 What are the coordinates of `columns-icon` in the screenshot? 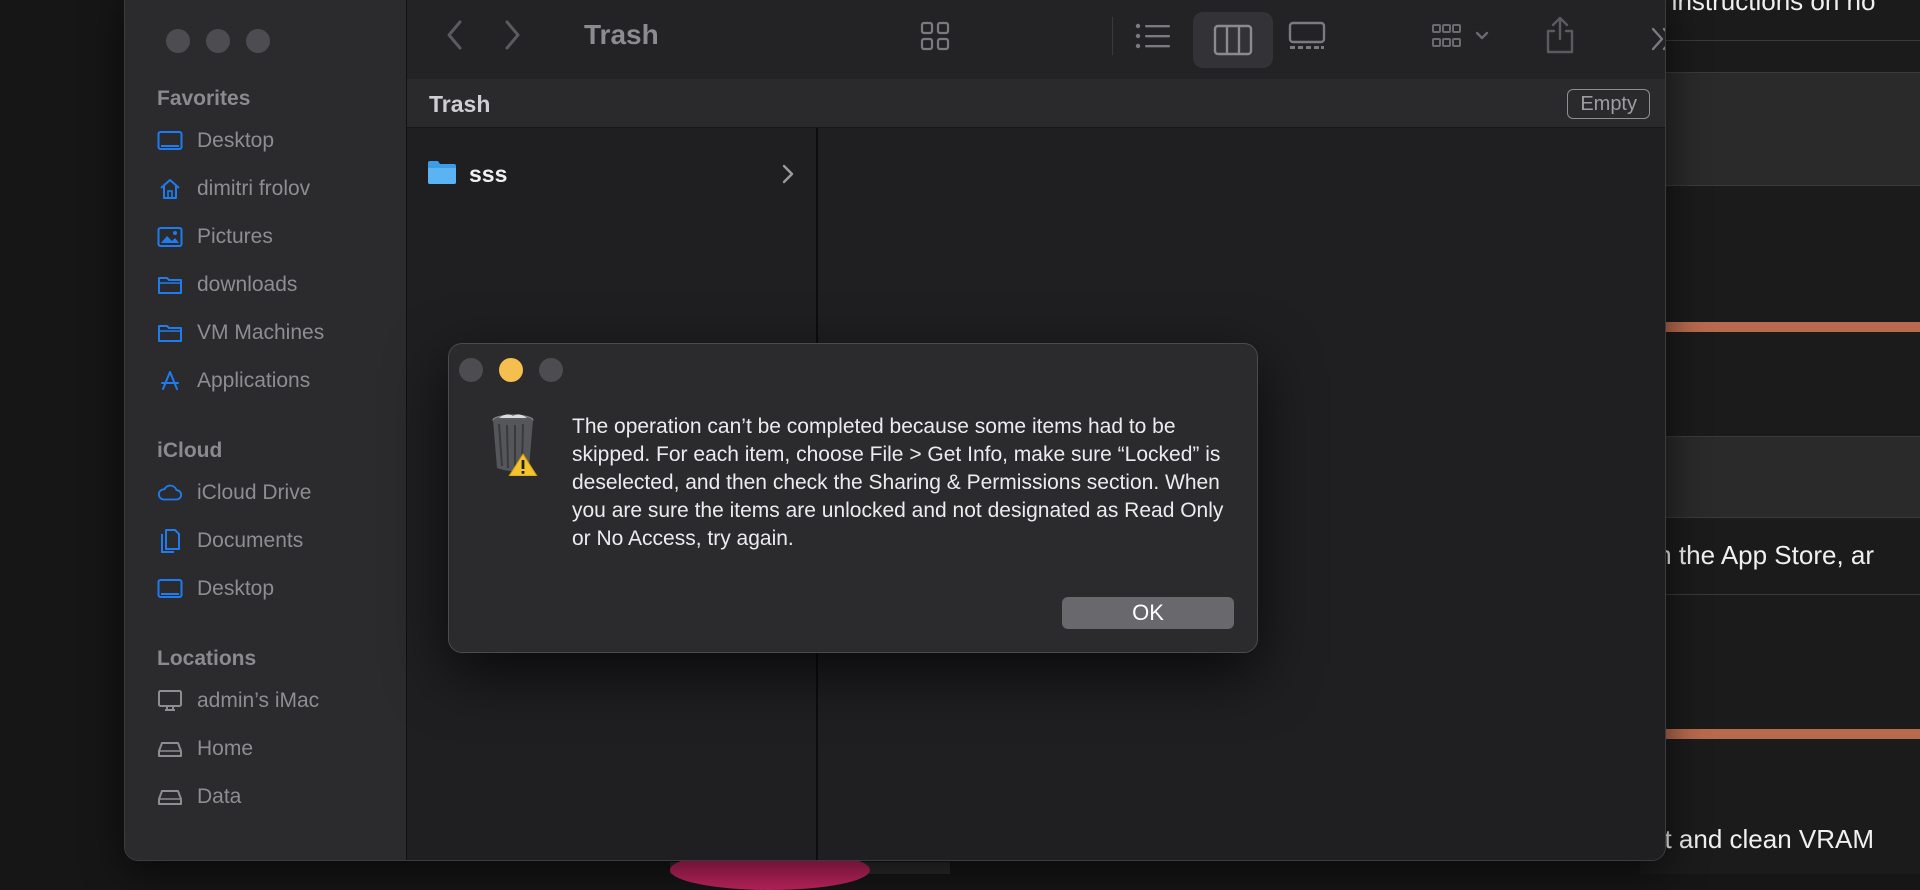 It's located at (1233, 40).